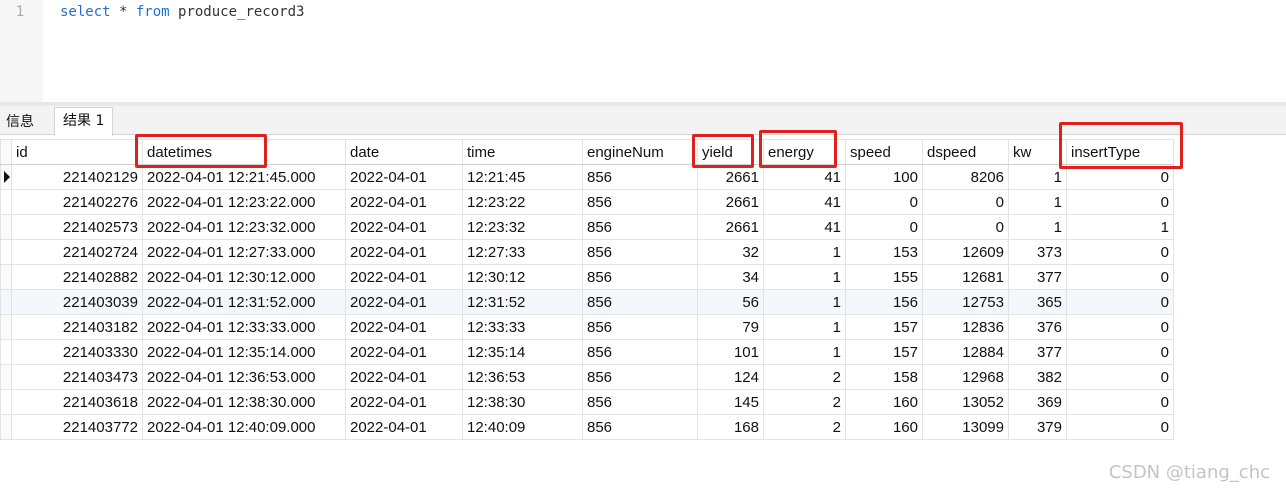 The height and width of the screenshot is (491, 1286). I want to click on cell-yield: 145, so click(730, 402).